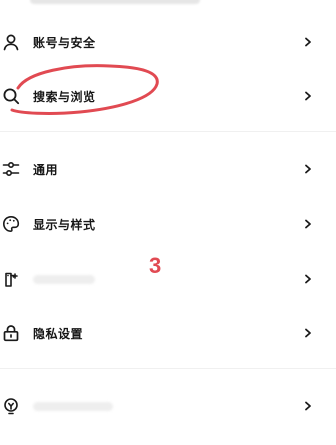 Image resolution: width=336 pixels, height=445 pixels. I want to click on settings-item-privacy: 隐私设置, so click(168, 333).